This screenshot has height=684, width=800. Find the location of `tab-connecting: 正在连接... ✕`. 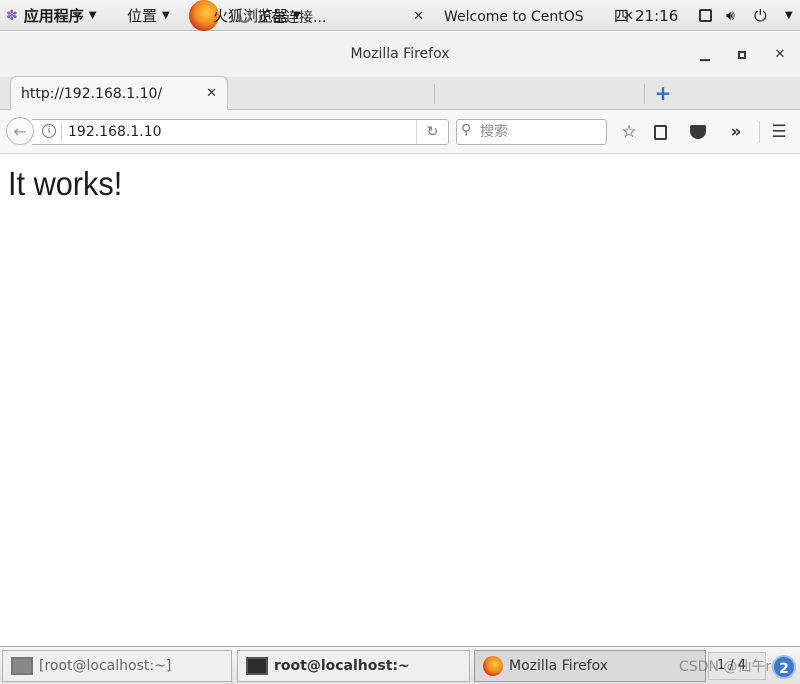

tab-connecting: 正在连接... ✕ is located at coordinates (331, 16).